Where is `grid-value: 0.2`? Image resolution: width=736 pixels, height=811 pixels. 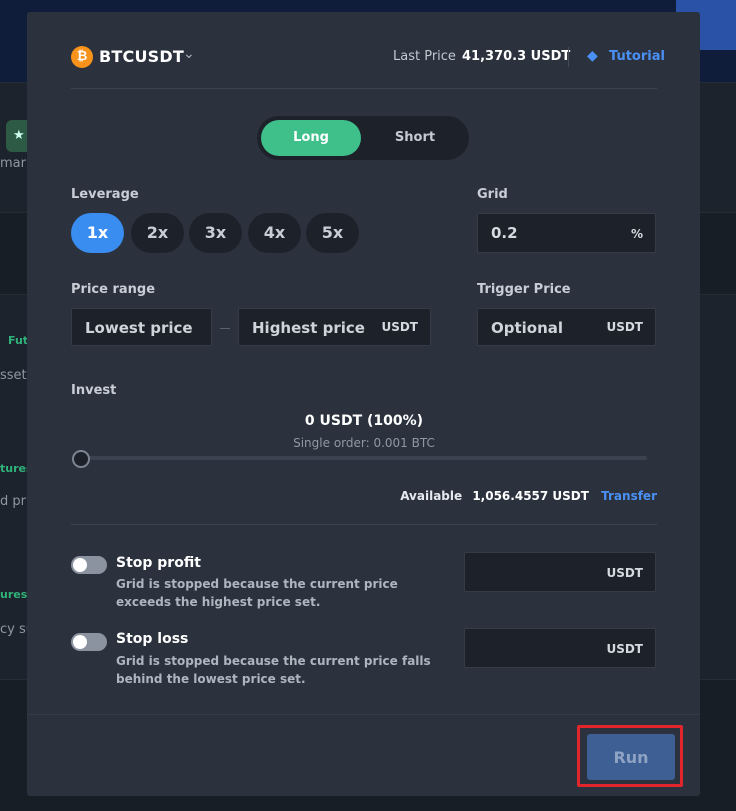
grid-value: 0.2 is located at coordinates (504, 233).